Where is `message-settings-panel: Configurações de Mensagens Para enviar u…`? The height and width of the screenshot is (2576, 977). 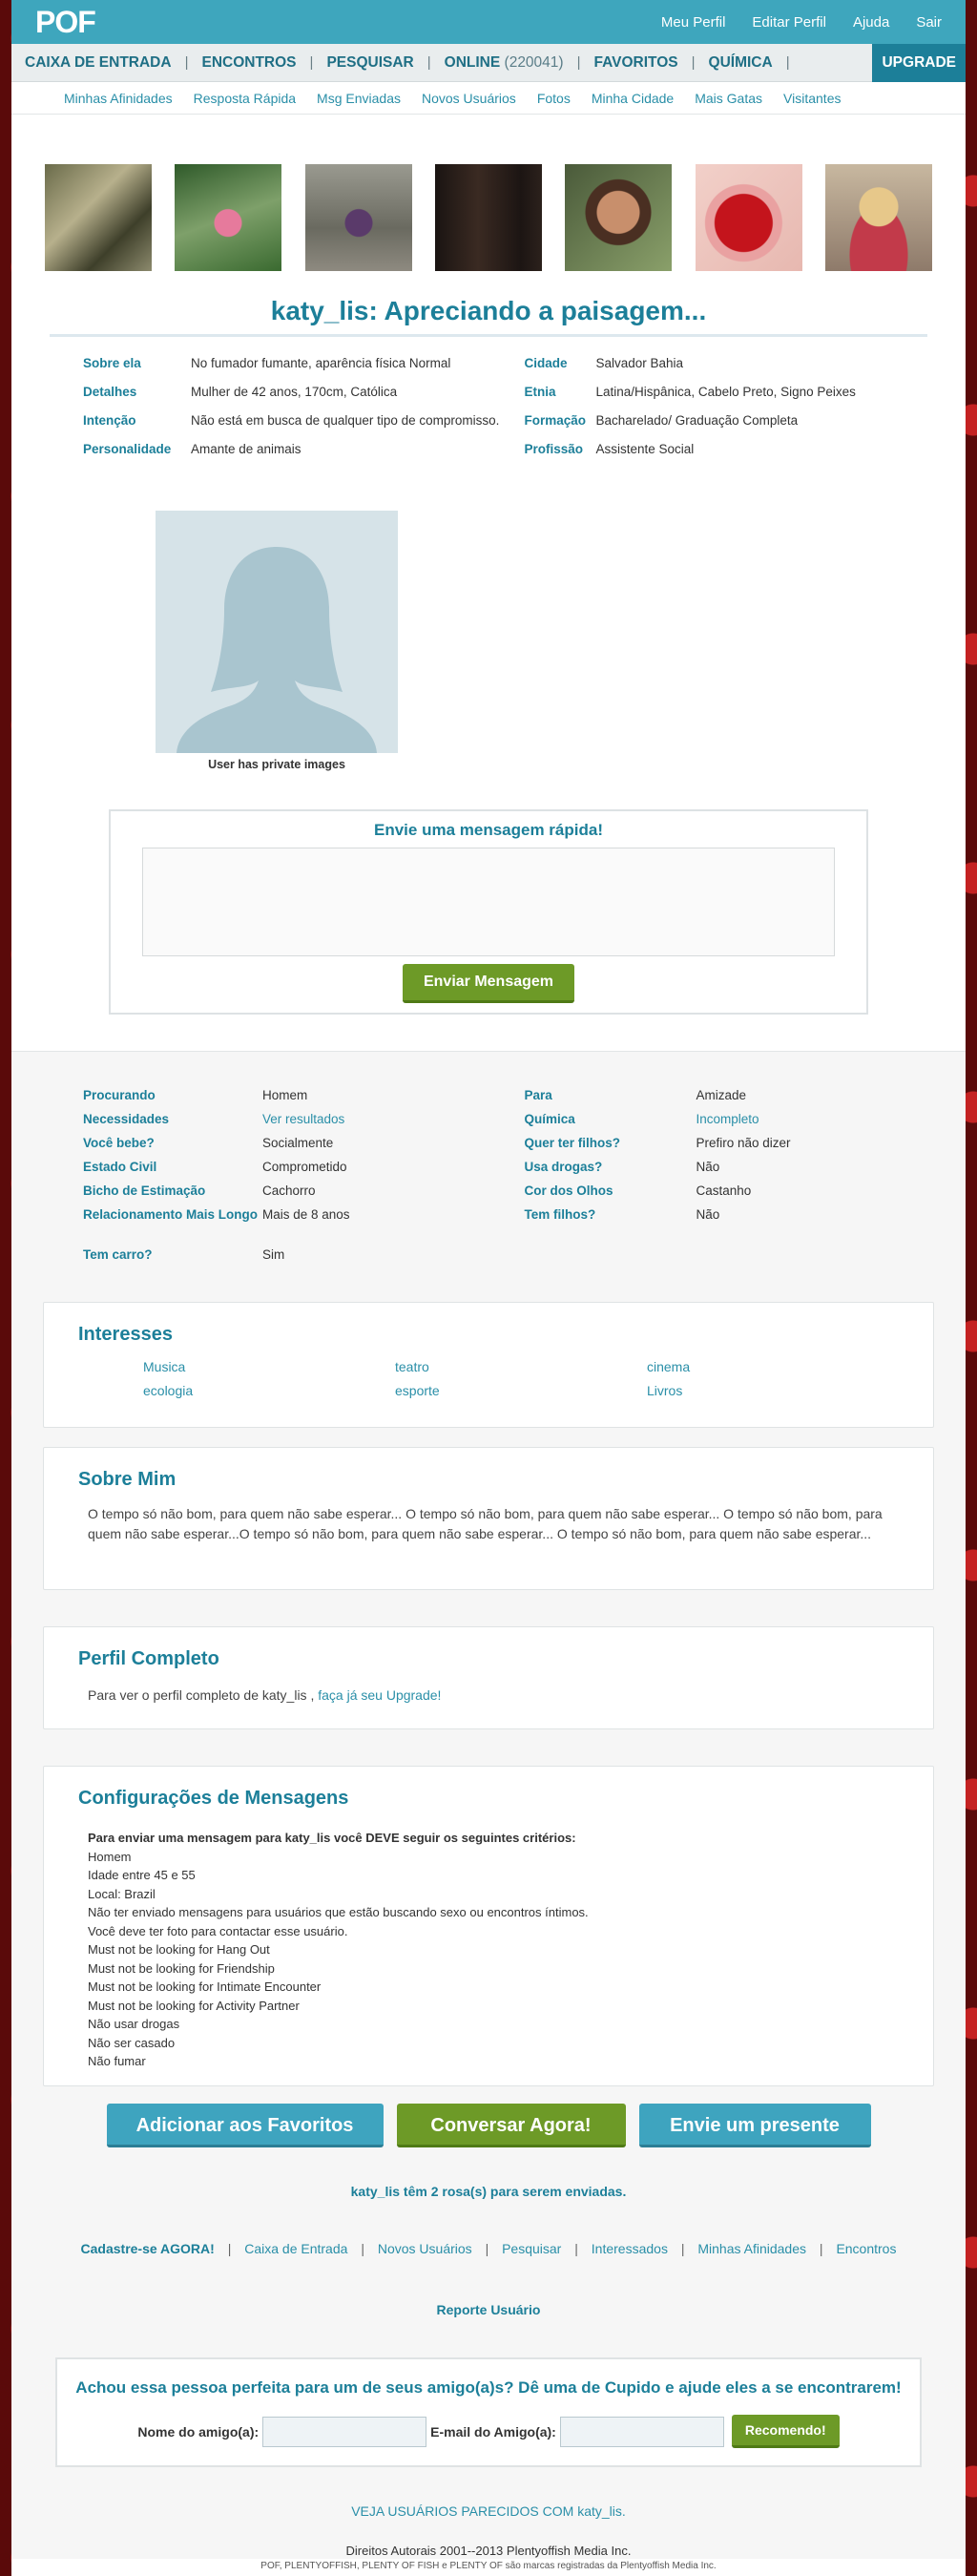
message-settings-panel: Configurações de Mensagens Para enviar u… is located at coordinates (488, 1926).